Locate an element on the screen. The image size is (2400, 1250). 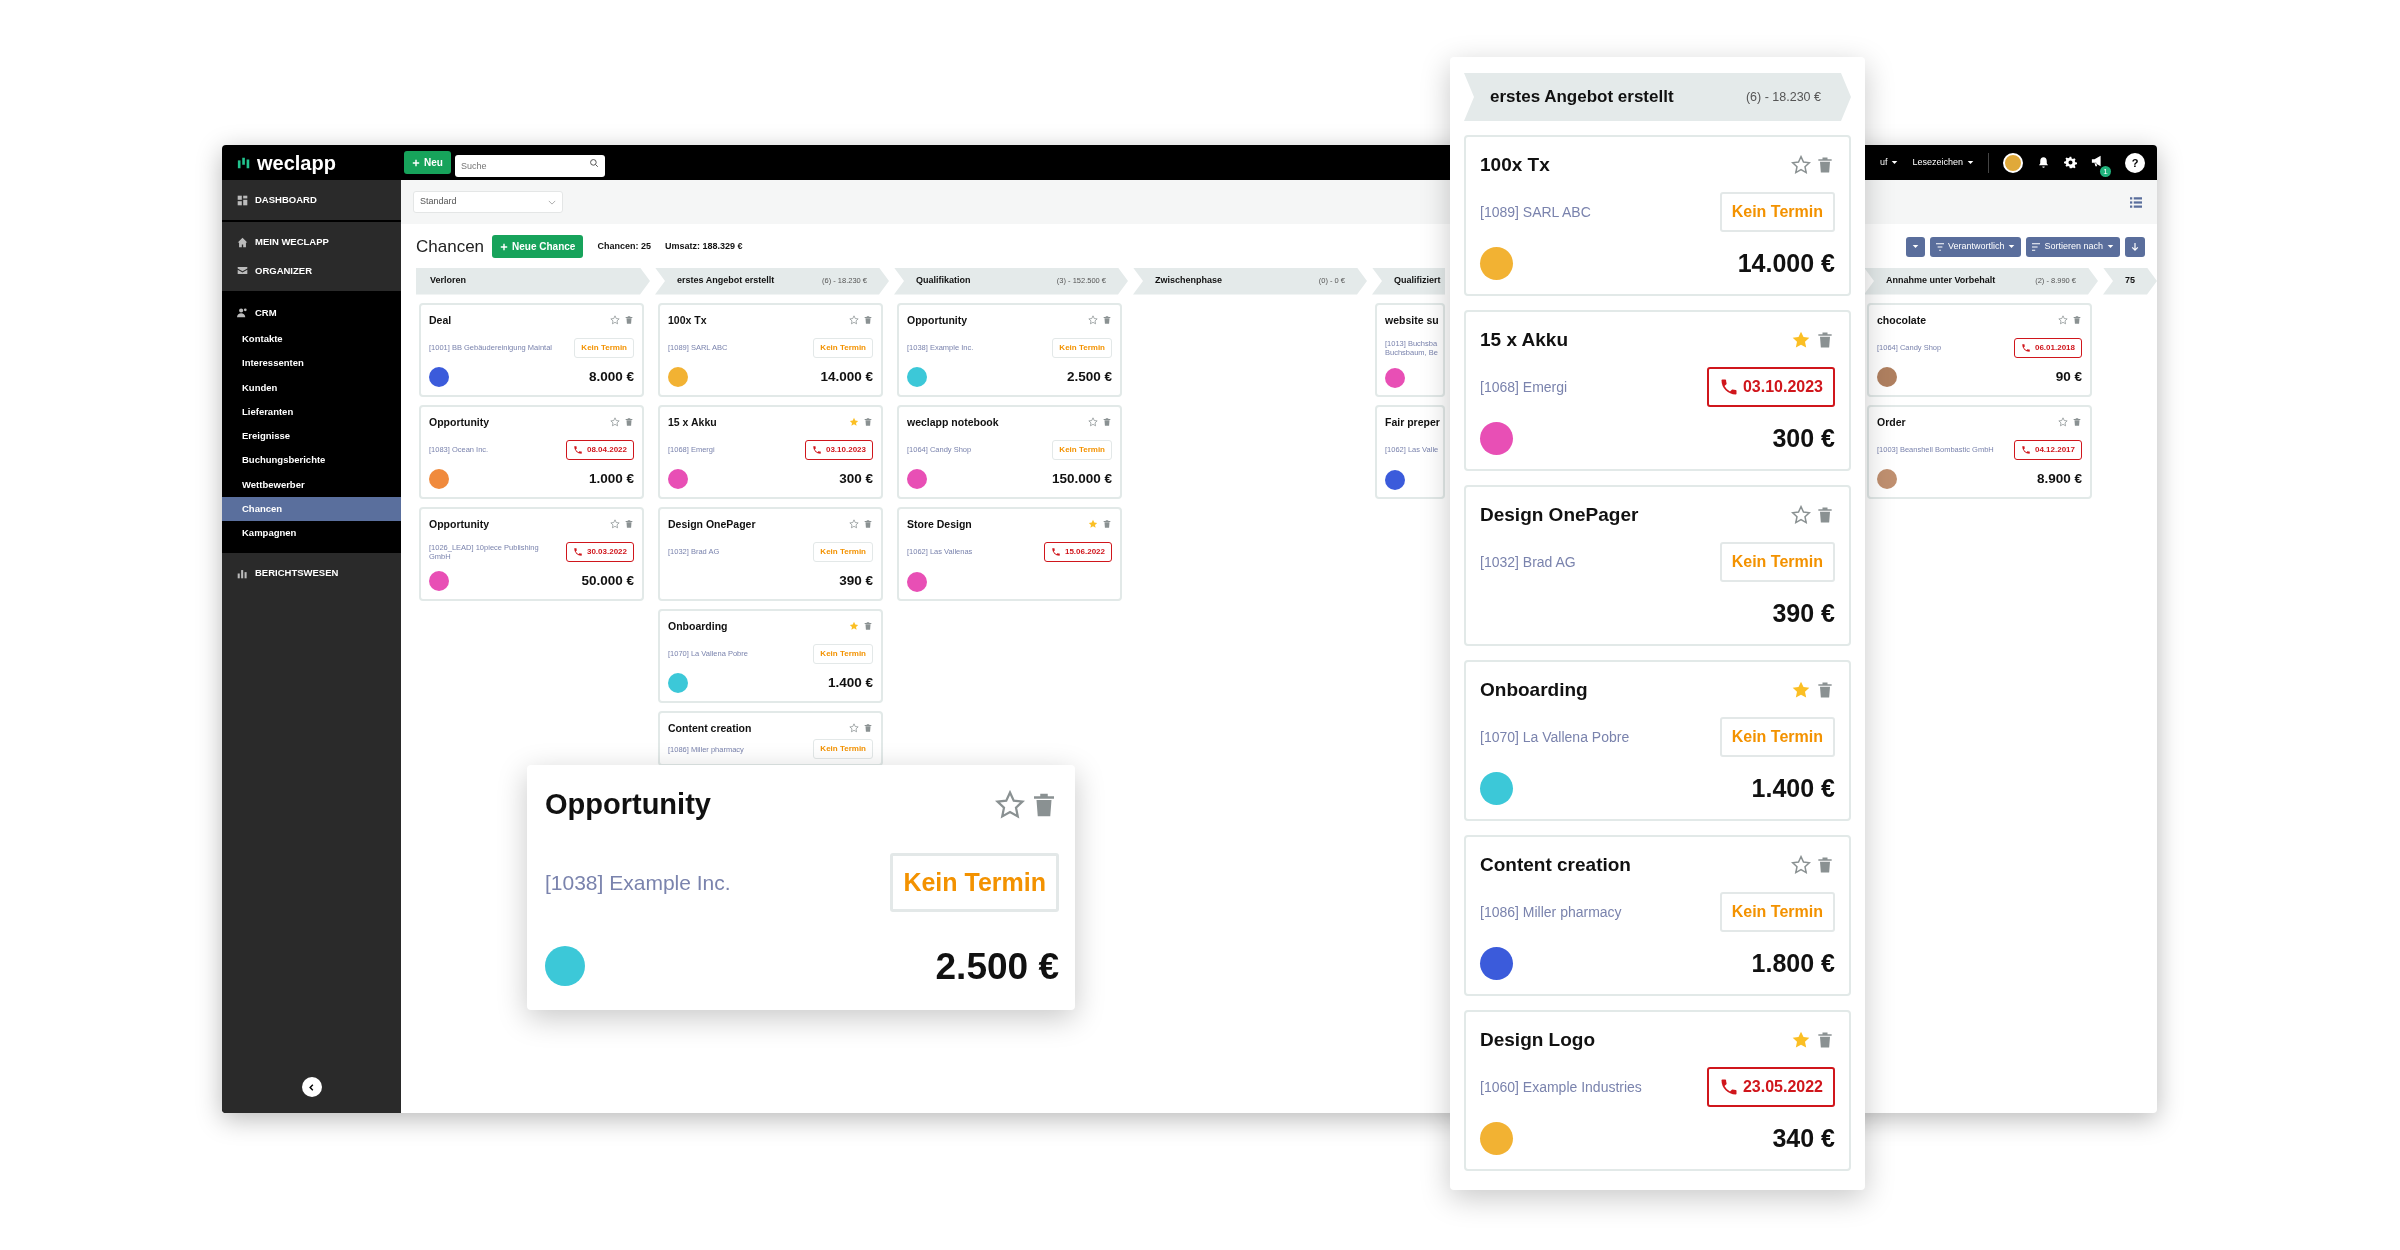
user-avatar is located at coordinates (2013, 162).